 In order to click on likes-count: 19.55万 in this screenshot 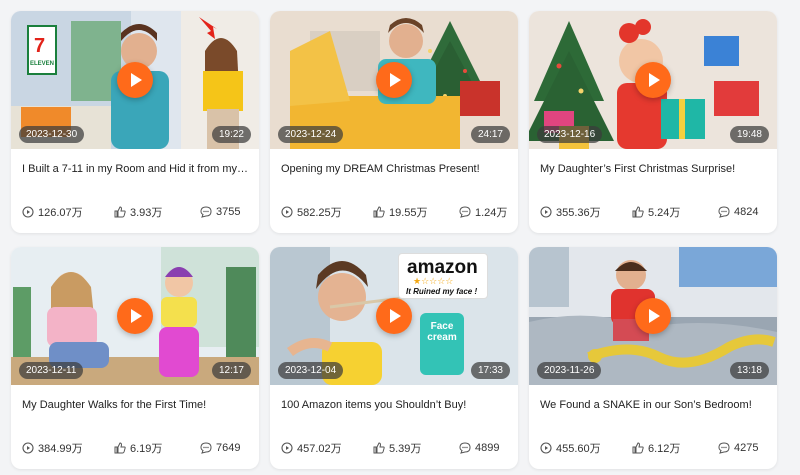, I will do `click(408, 213)`.